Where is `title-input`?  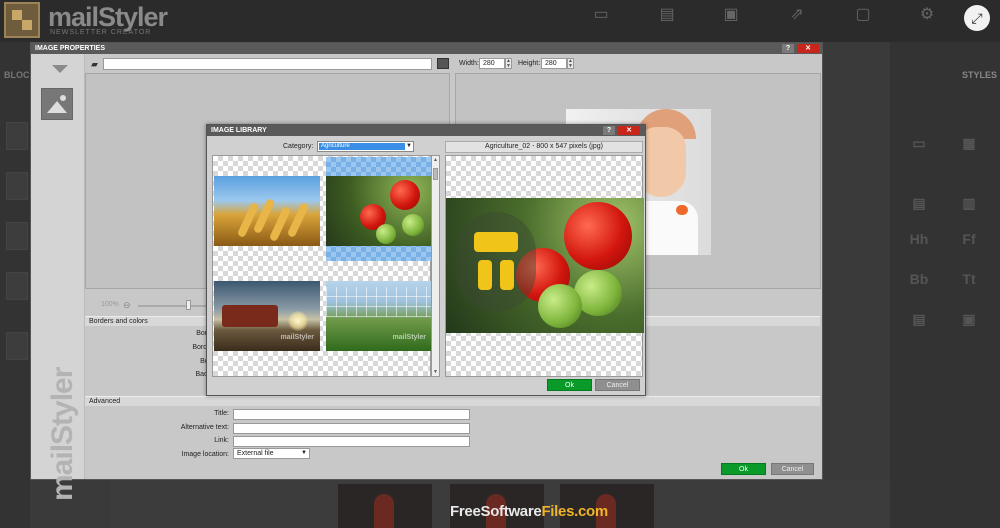
title-input is located at coordinates (351, 414).